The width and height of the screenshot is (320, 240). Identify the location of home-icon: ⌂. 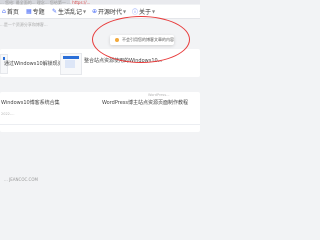
(4, 11).